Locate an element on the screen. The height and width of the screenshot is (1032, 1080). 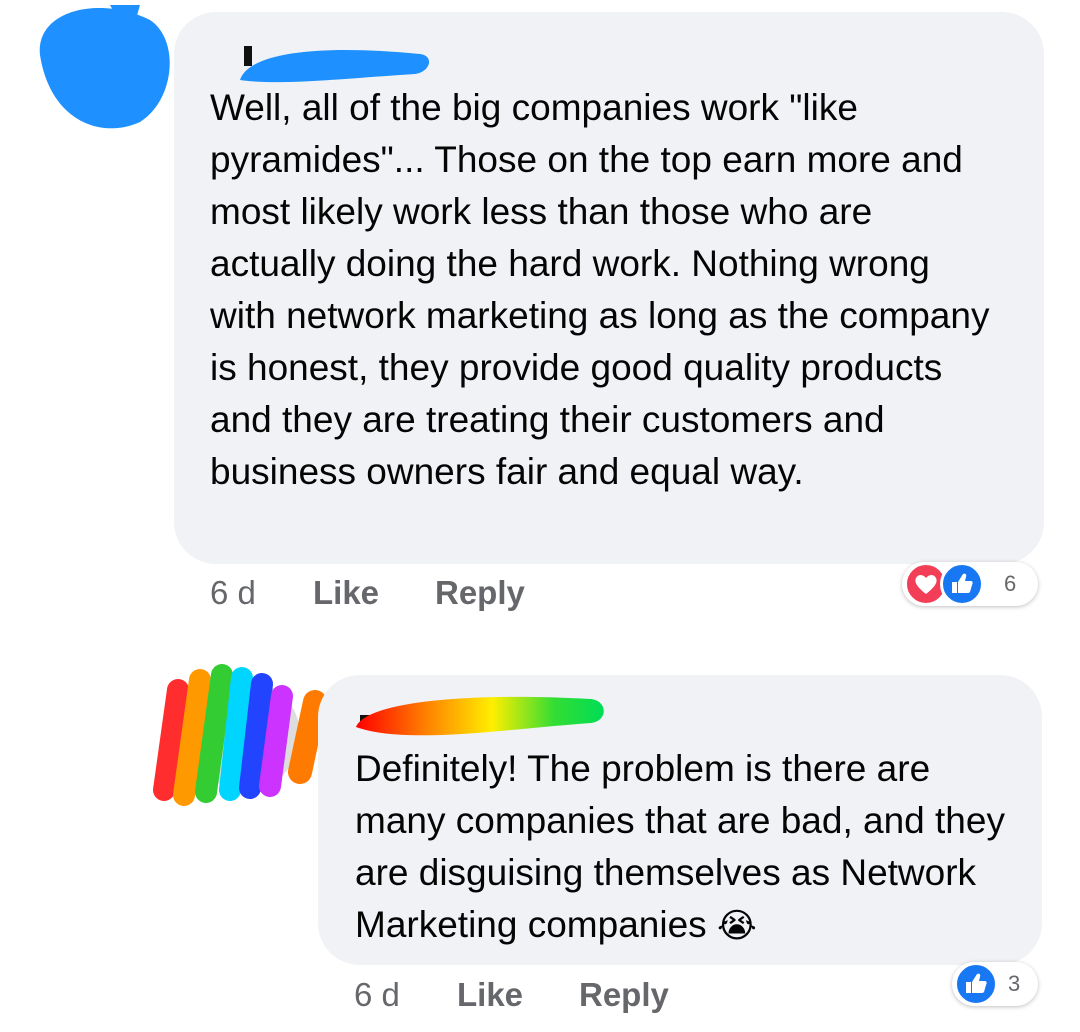
reactions-summary: 3 is located at coordinates (995, 984).